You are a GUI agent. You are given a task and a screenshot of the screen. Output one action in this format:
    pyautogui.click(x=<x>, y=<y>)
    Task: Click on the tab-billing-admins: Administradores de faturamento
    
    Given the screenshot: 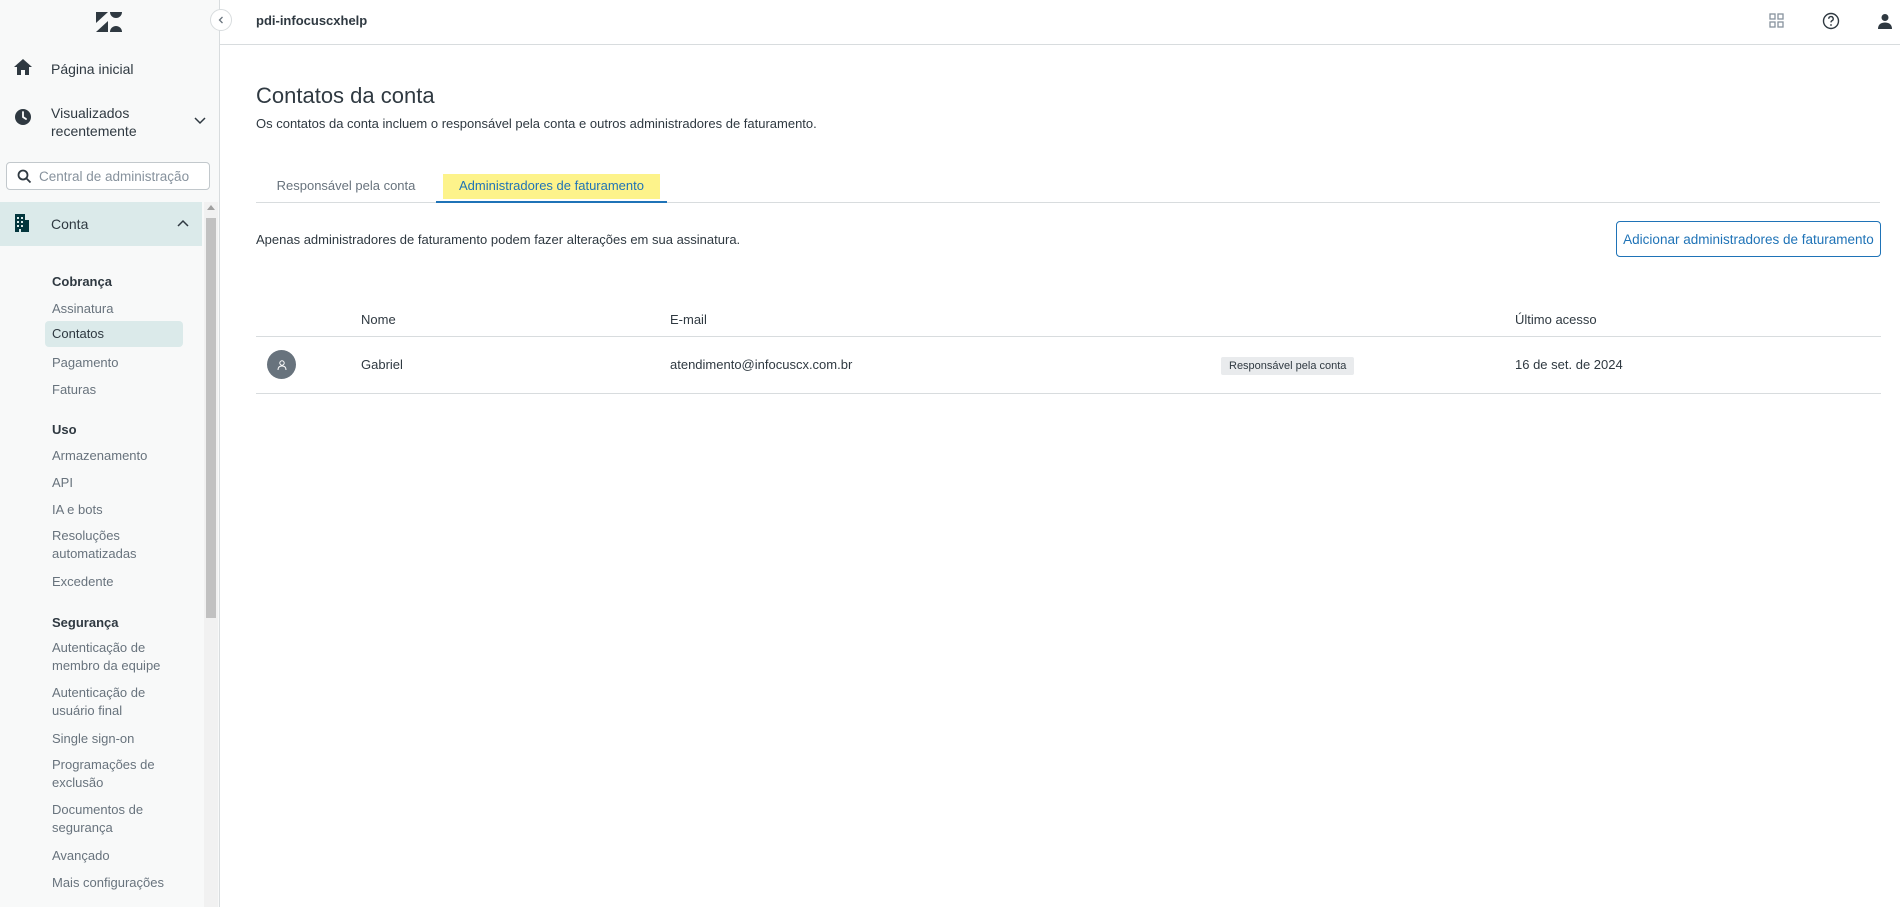 What is the action you would take?
    pyautogui.click(x=551, y=187)
    